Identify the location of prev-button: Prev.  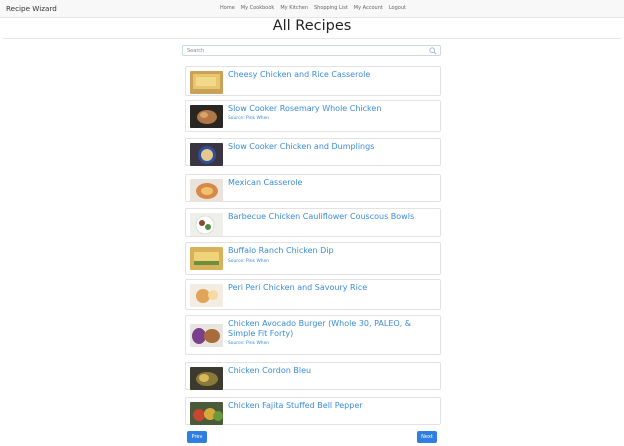
(197, 437).